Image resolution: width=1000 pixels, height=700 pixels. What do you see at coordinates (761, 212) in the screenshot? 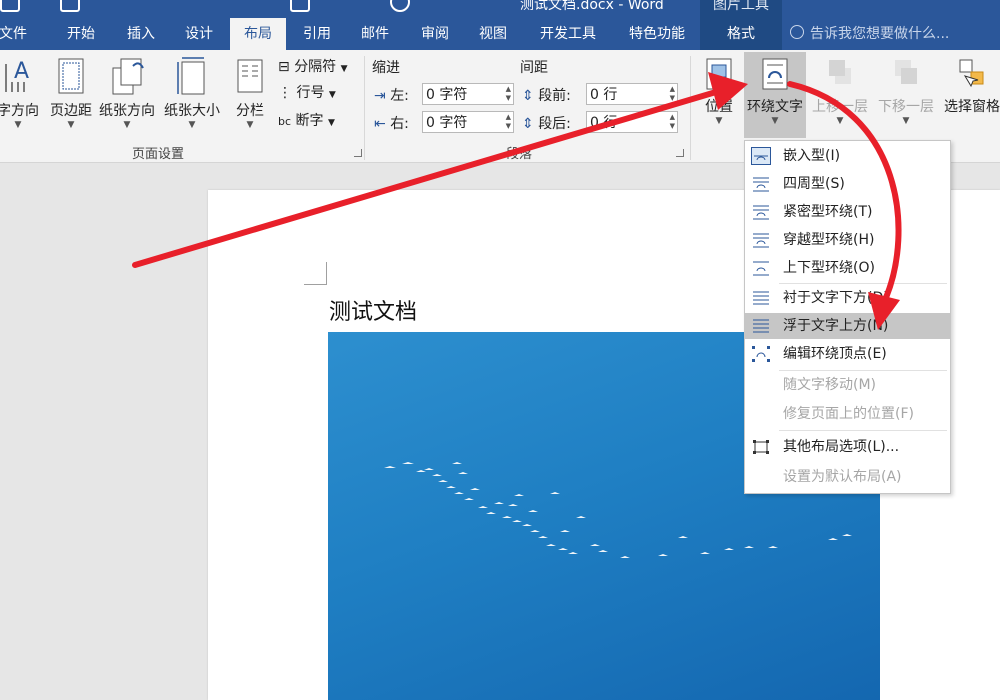
I see `tight-wrap-icon` at bounding box center [761, 212].